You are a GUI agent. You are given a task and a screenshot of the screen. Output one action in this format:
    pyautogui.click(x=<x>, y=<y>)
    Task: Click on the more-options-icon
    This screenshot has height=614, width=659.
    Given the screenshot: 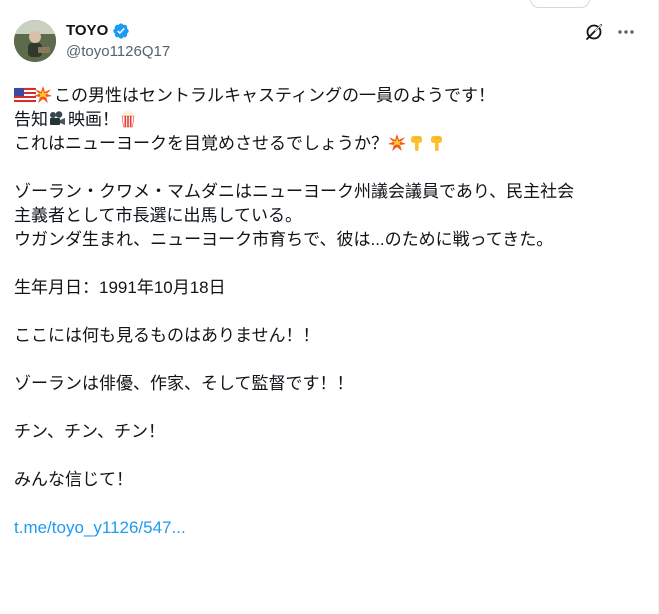 What is the action you would take?
    pyautogui.click(x=626, y=32)
    